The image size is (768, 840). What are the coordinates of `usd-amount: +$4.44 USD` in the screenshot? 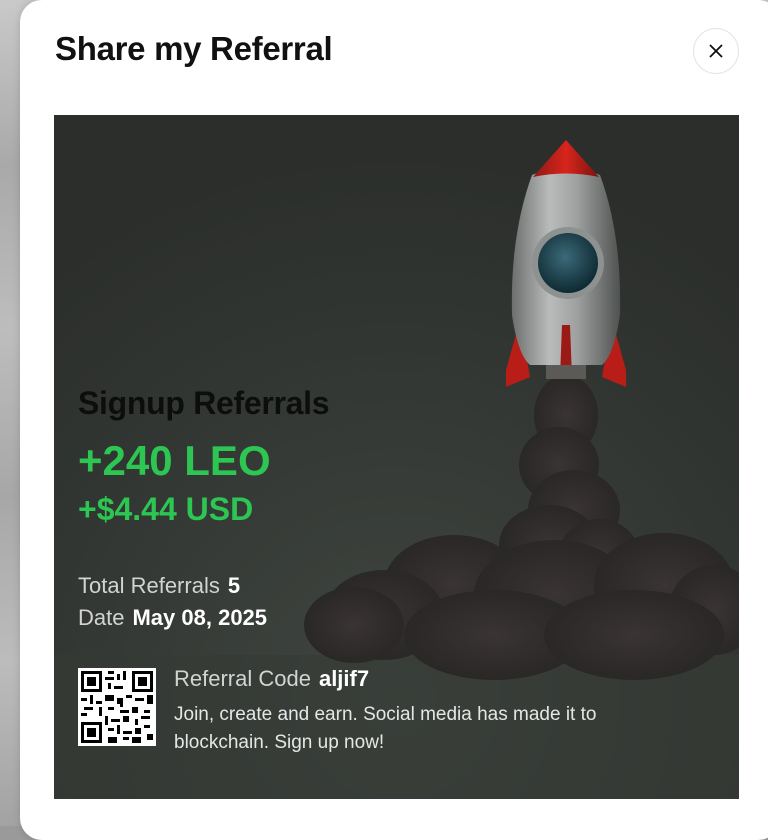 It's located at (166, 509).